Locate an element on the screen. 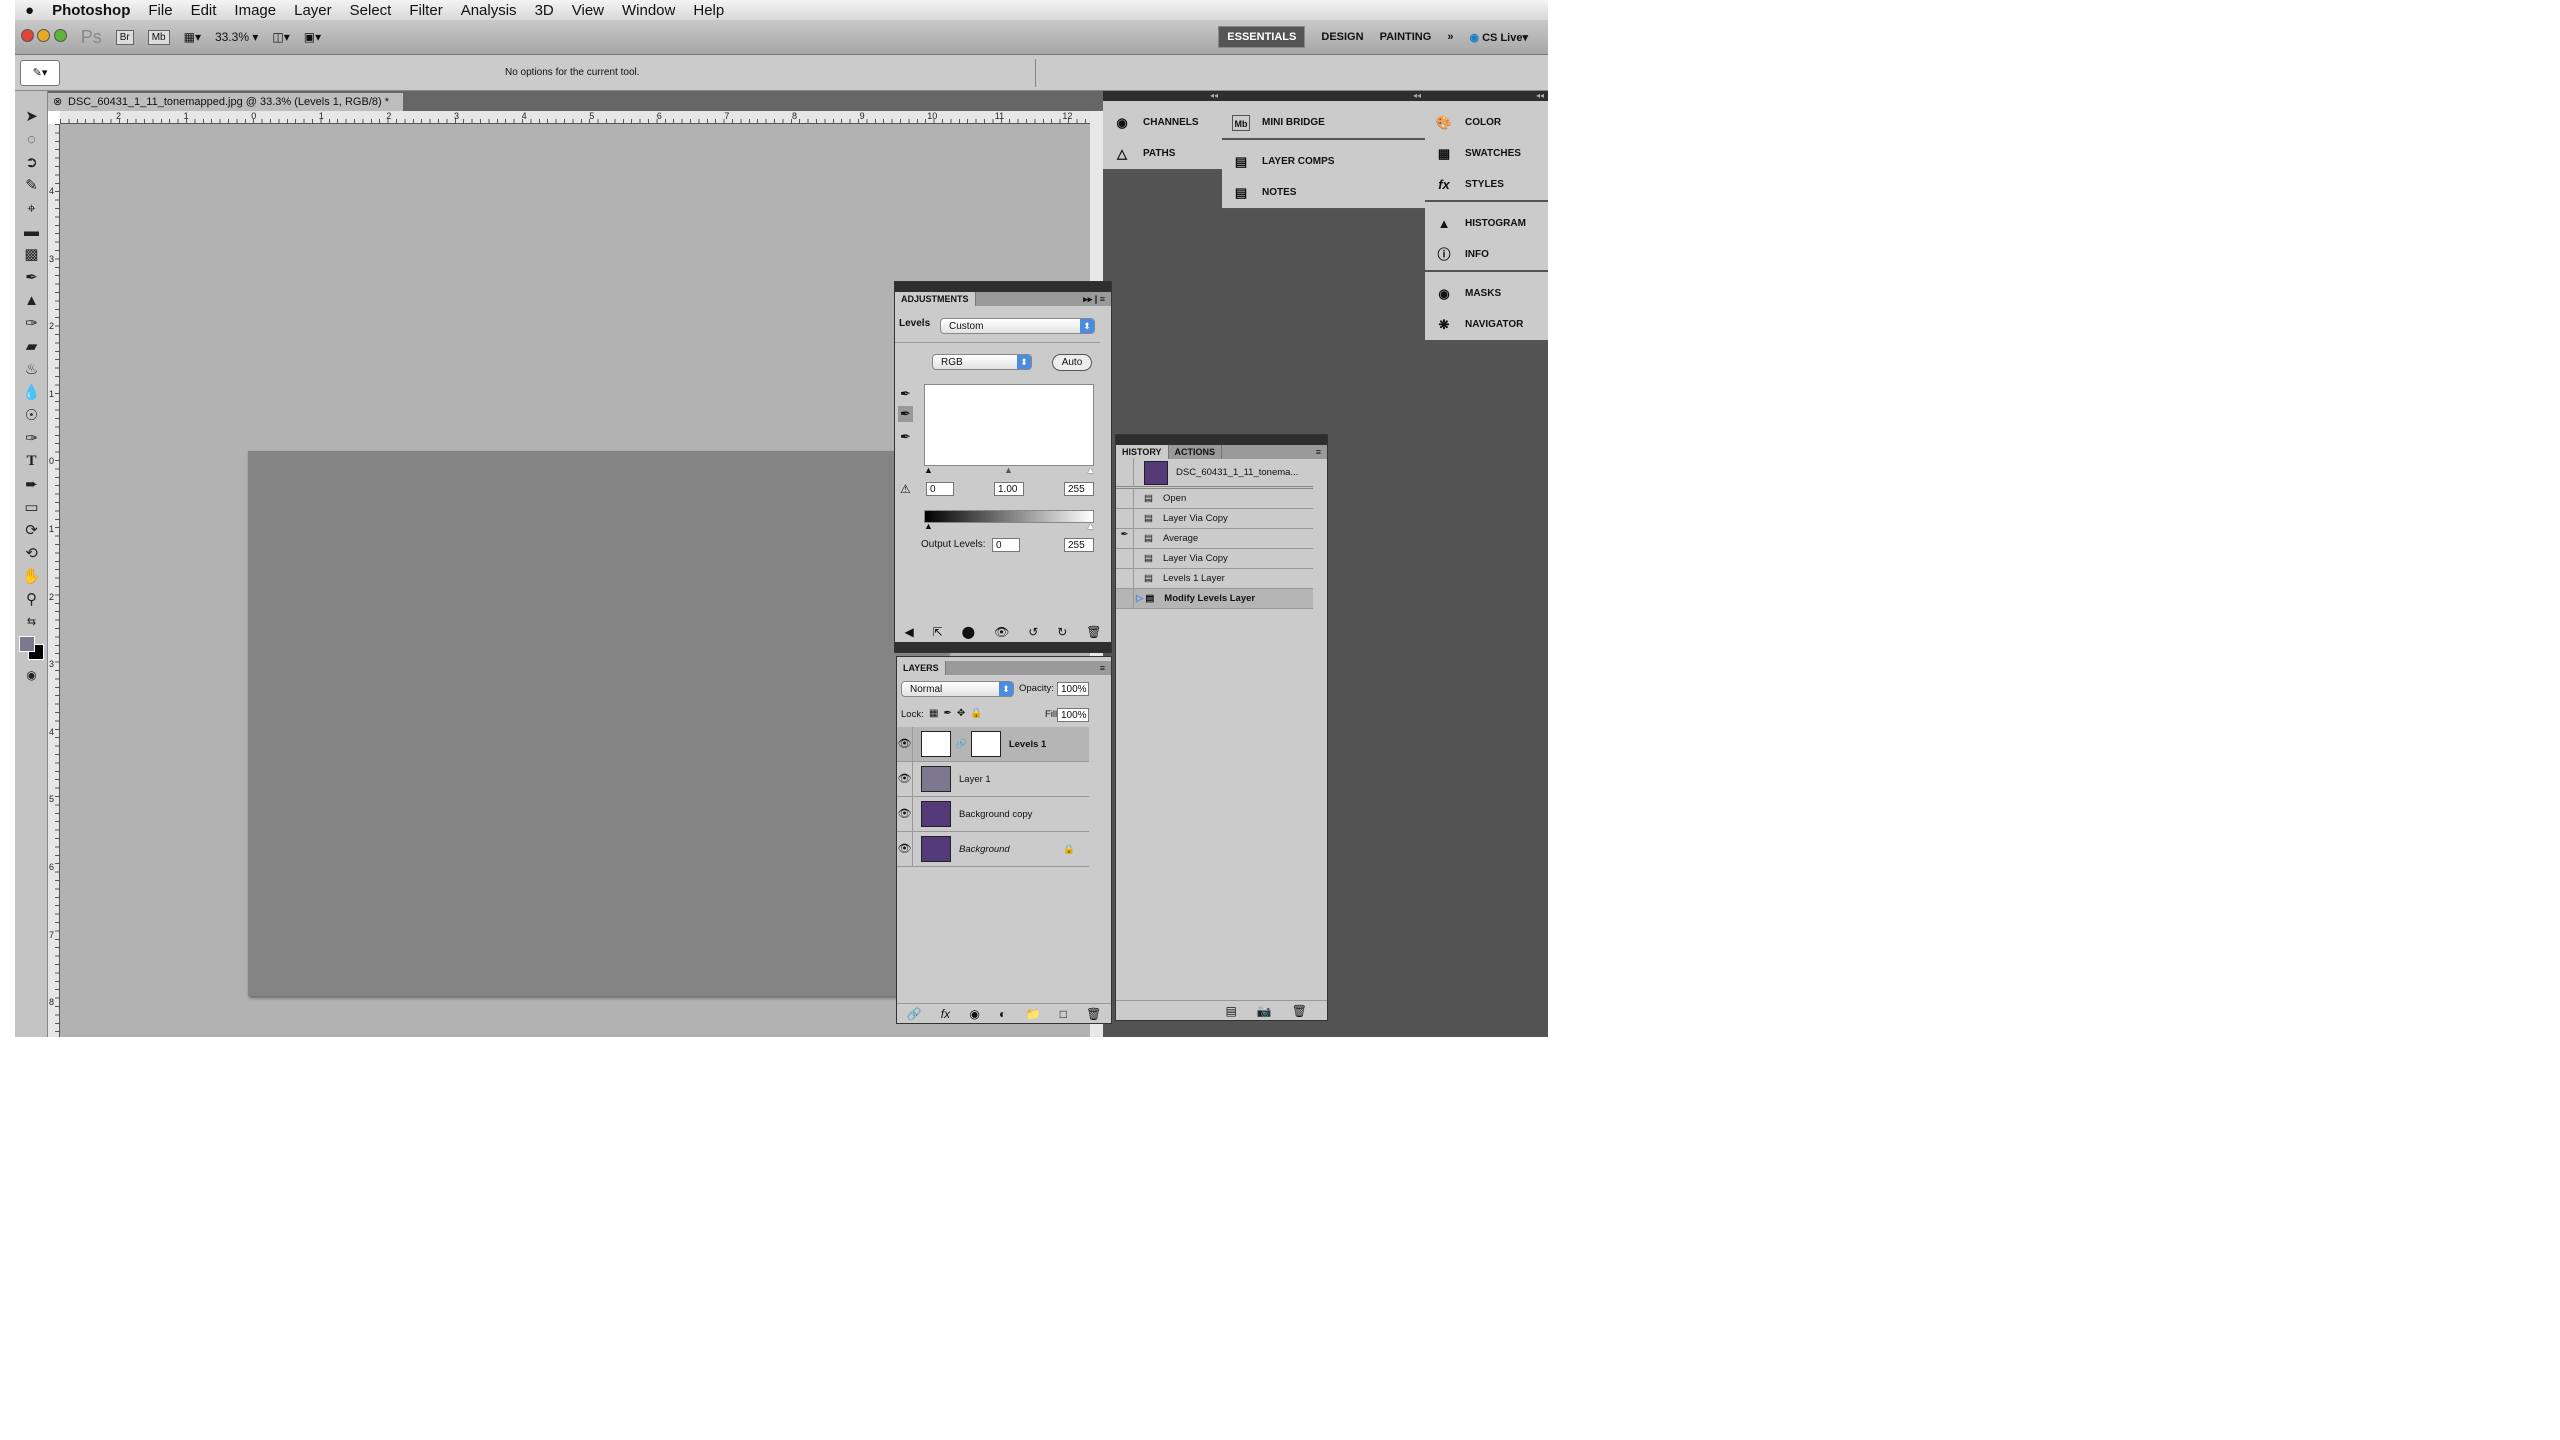 The width and height of the screenshot is (2560, 1440). move-tool-icon: ➤ is located at coordinates (31, 116).